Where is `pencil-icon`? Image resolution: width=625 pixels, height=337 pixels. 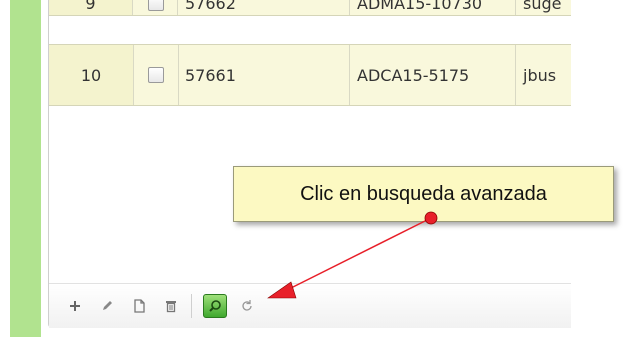
pencil-icon is located at coordinates (107, 305).